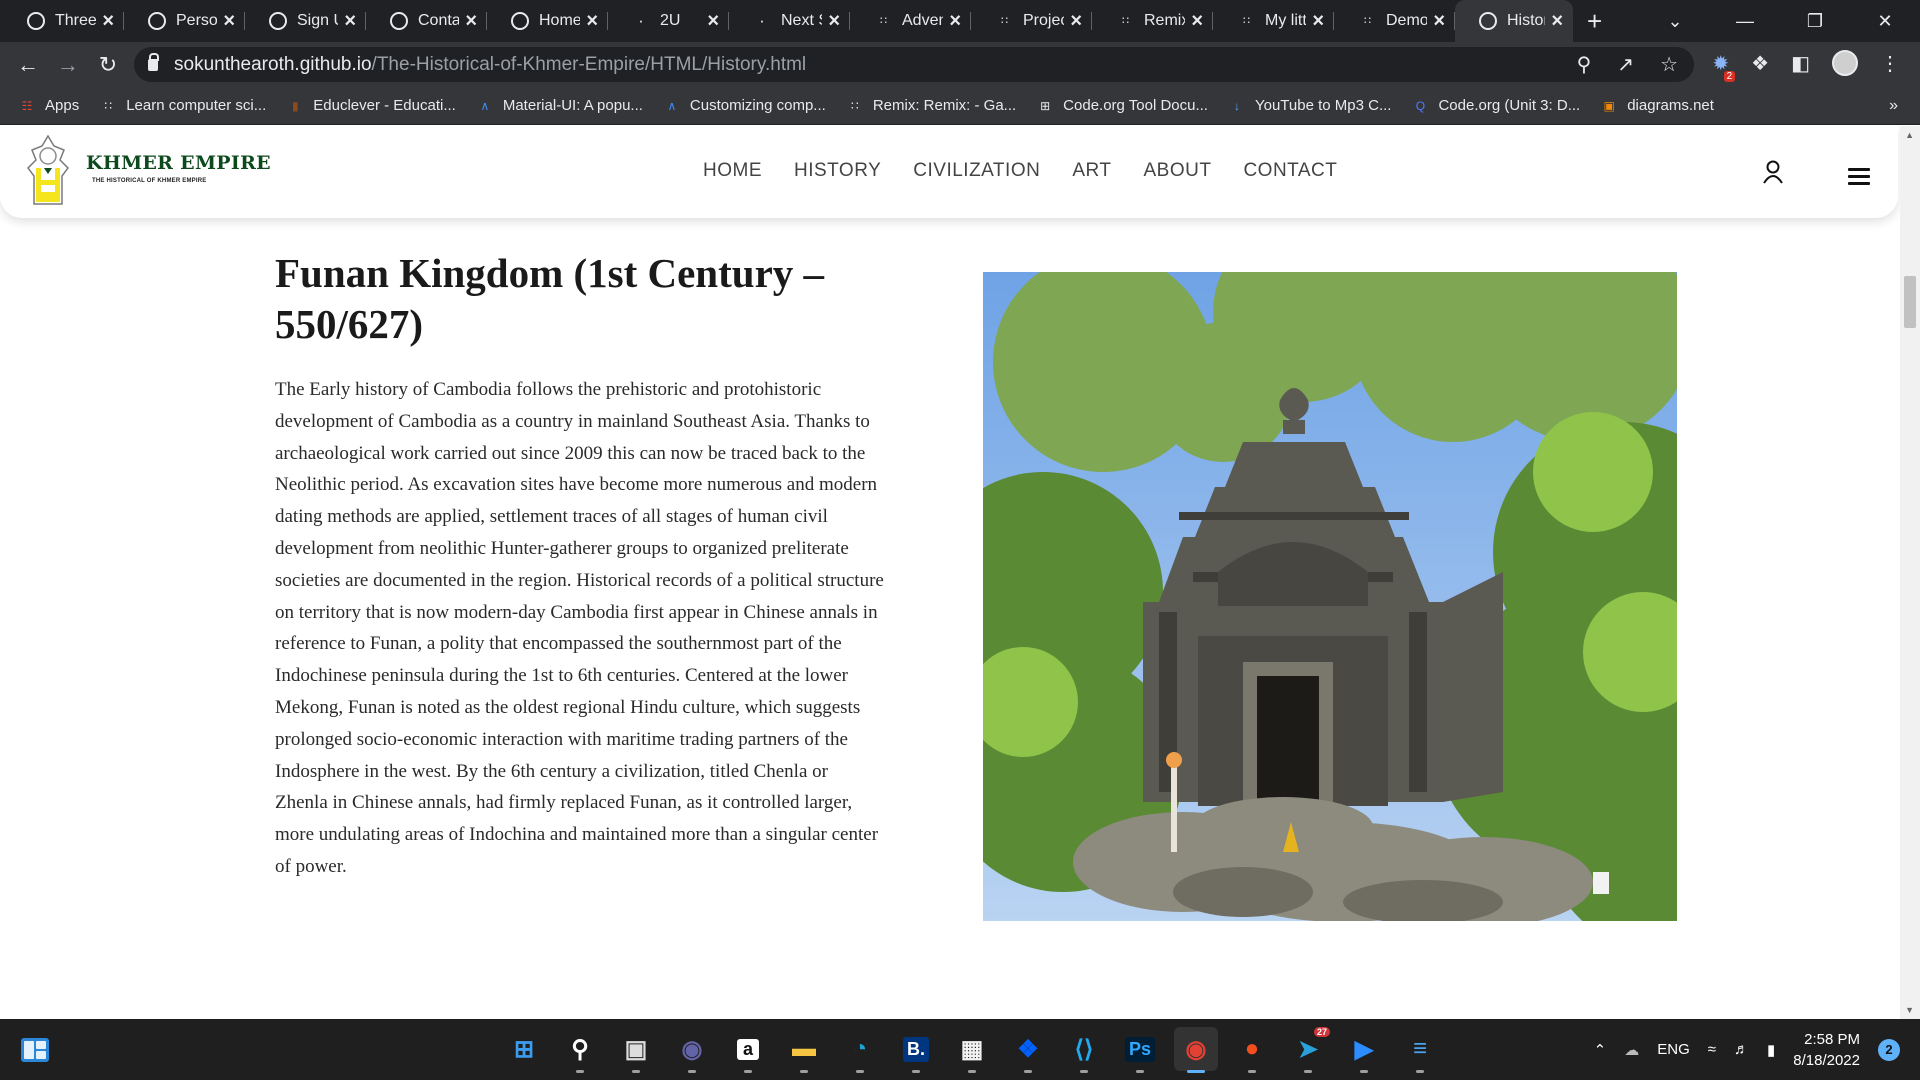 The width and height of the screenshot is (1920, 1080). Describe the element at coordinates (1889, 1049) in the screenshot. I see `notification-badge: 2` at that location.